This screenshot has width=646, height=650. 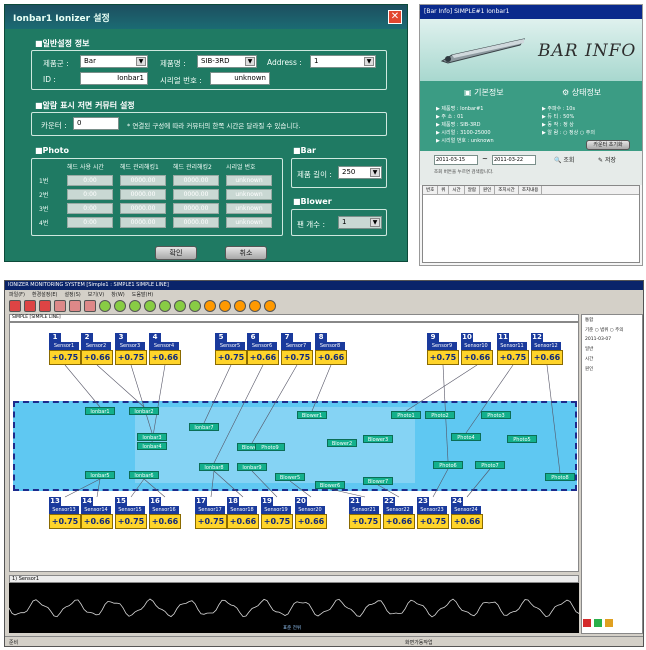 What do you see at coordinates (312, 201) in the screenshot?
I see `blower-heading: ■Blower` at bounding box center [312, 201].